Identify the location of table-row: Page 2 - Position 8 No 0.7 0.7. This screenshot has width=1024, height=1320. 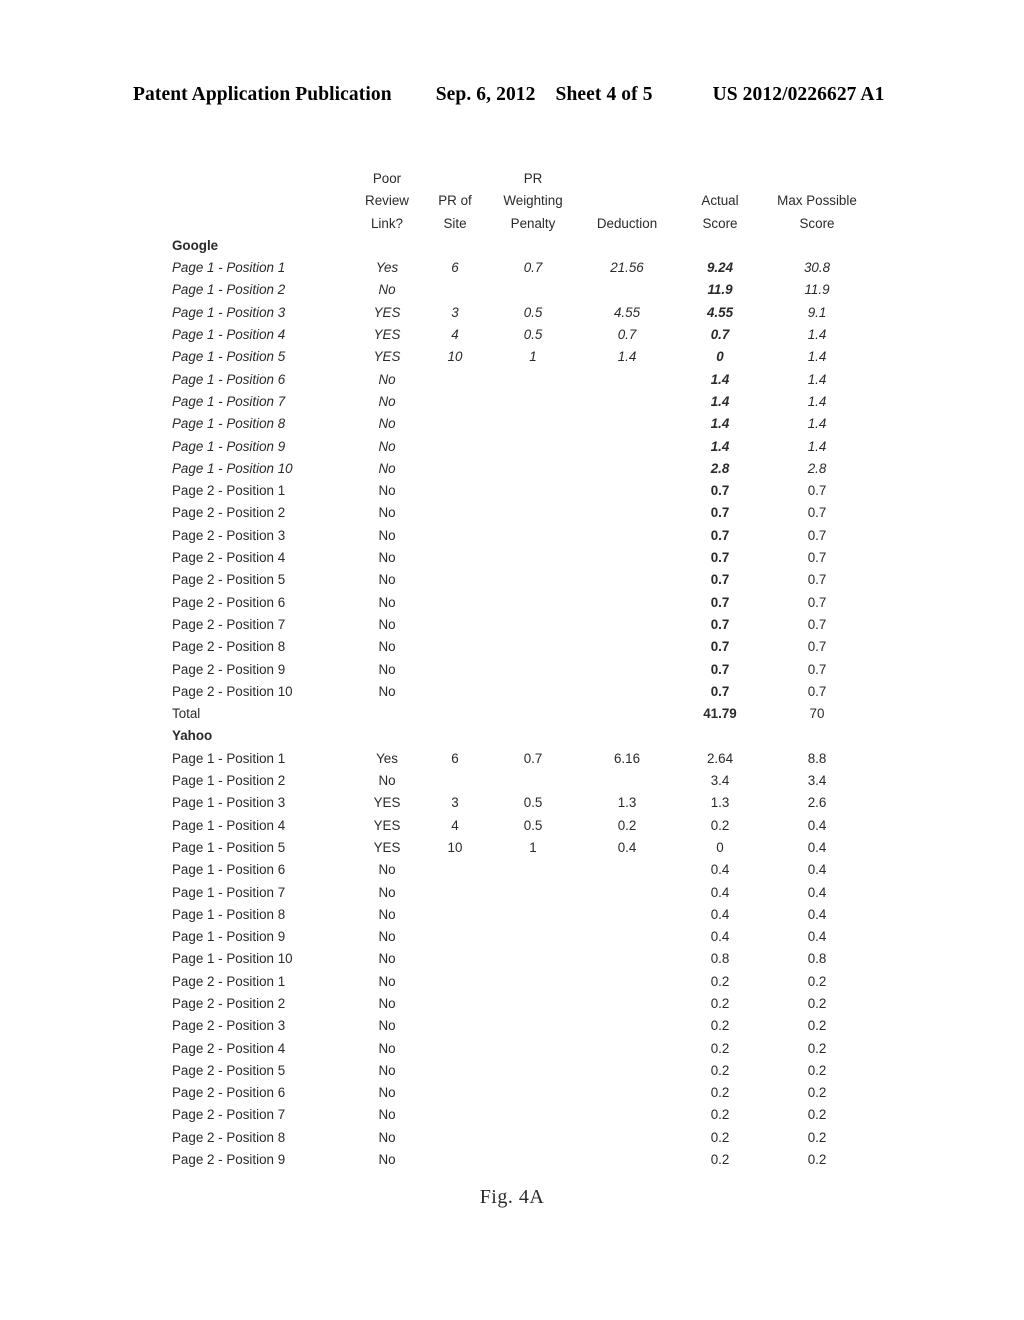
(520, 647).